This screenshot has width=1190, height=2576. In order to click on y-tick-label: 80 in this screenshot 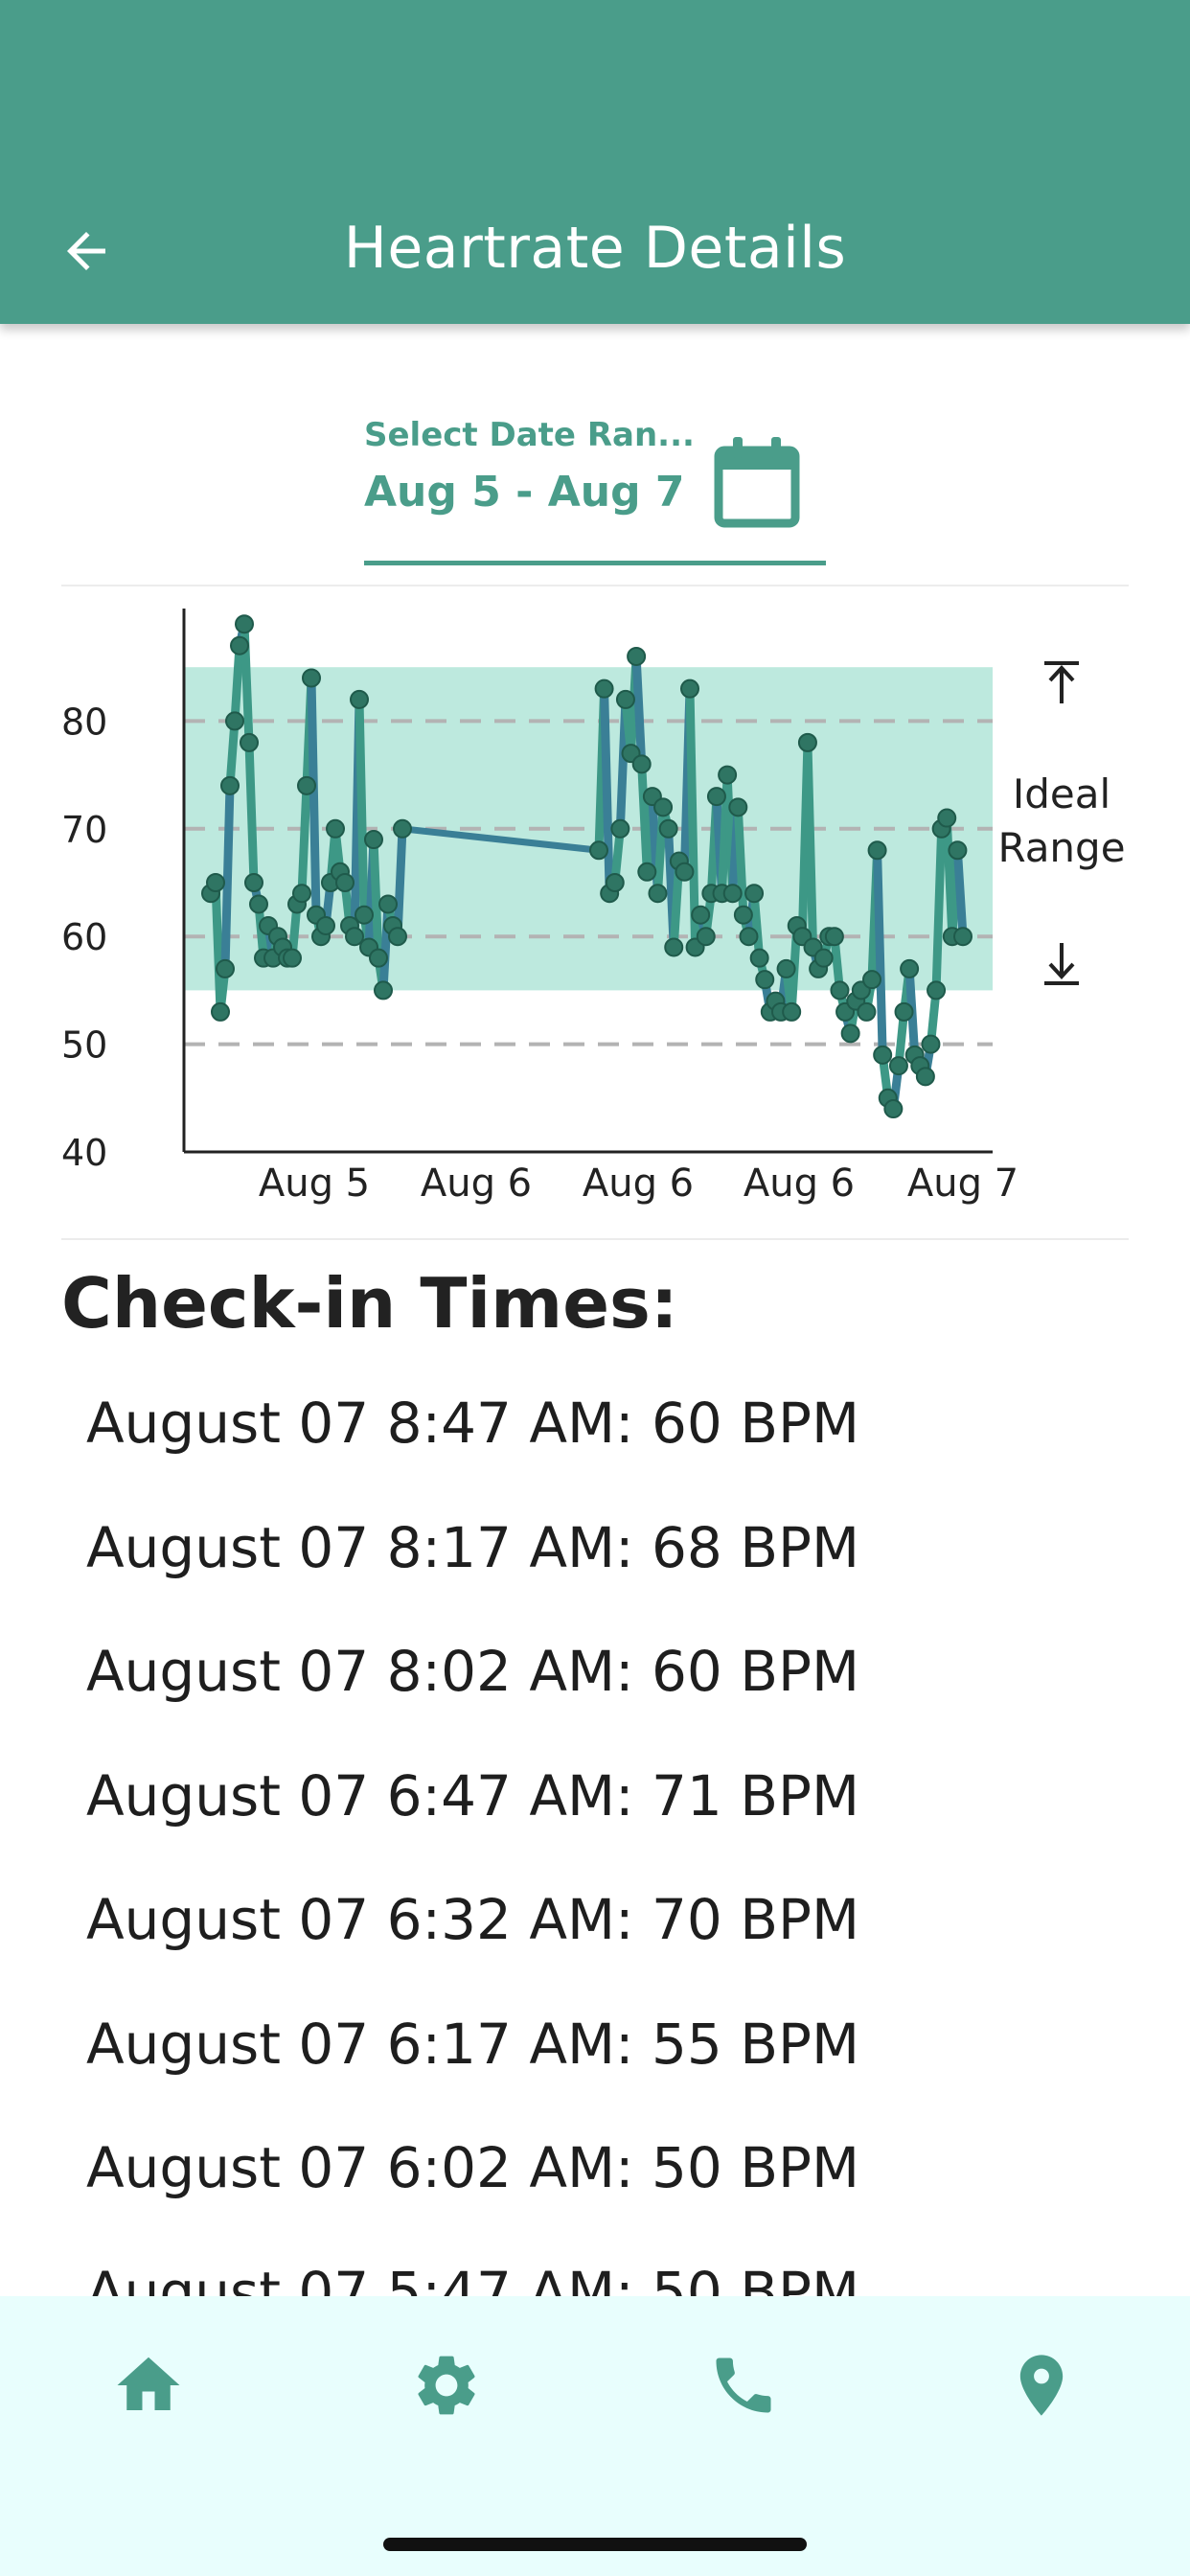, I will do `click(84, 722)`.